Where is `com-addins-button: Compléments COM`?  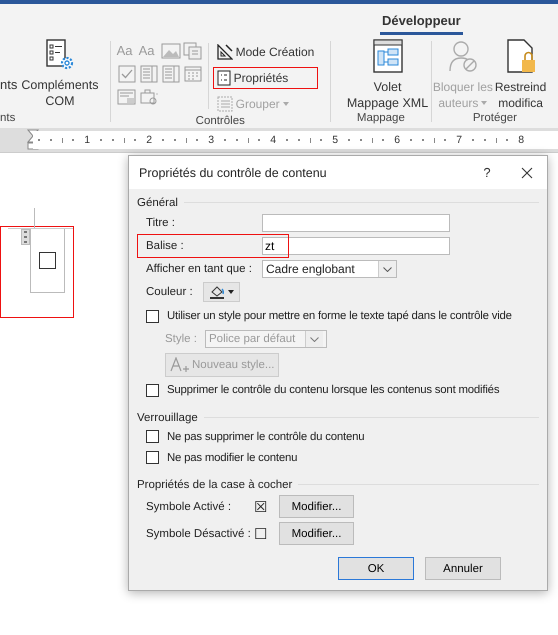 com-addins-button: Compléments COM is located at coordinates (59, 74).